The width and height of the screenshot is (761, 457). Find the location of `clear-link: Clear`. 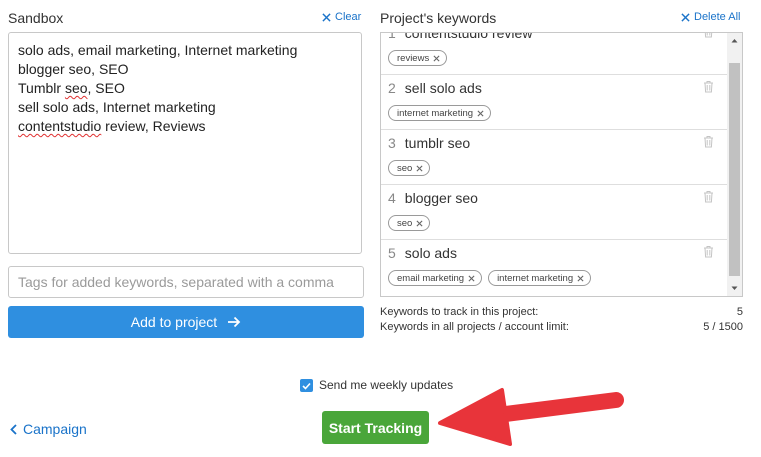

clear-link: Clear is located at coordinates (341, 17).